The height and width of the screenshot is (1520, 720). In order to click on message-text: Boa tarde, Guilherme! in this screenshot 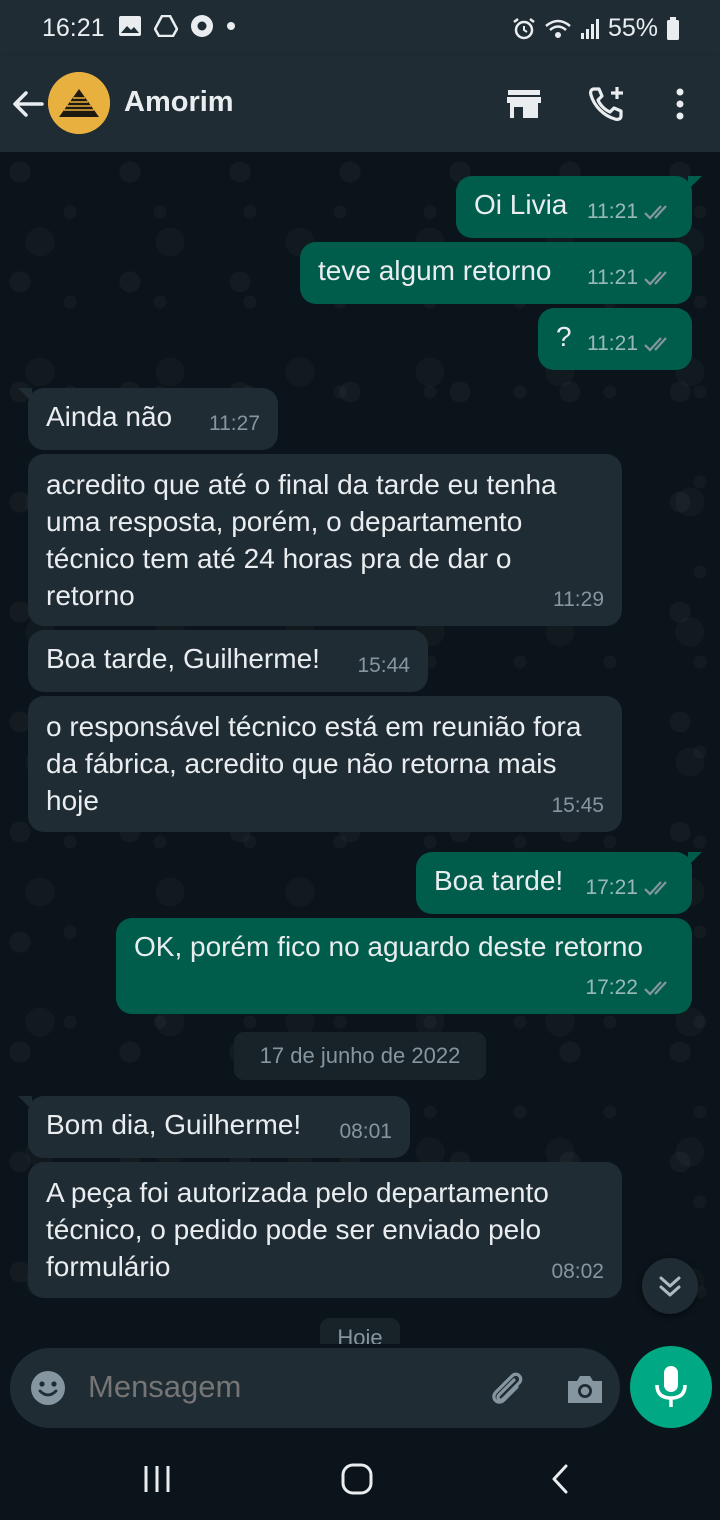, I will do `click(183, 658)`.